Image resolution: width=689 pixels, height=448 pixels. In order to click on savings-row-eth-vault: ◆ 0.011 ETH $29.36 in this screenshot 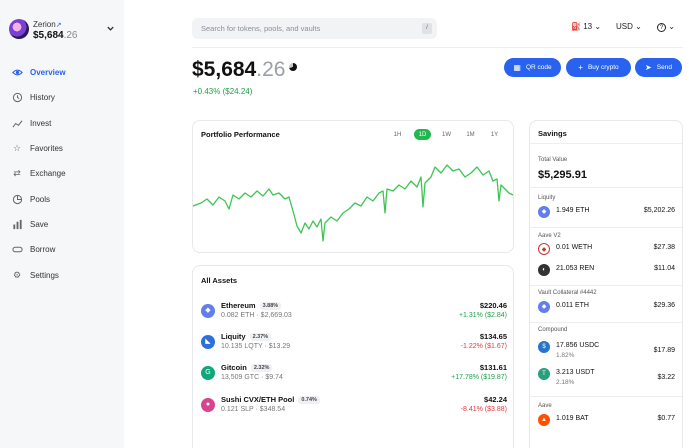, I will do `click(606, 308)`.